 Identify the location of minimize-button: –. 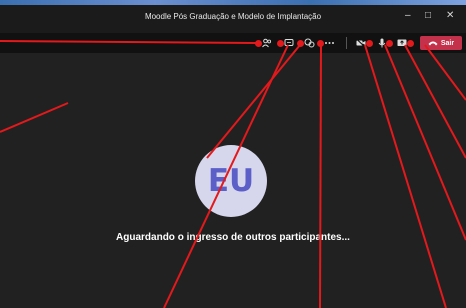
(408, 15).